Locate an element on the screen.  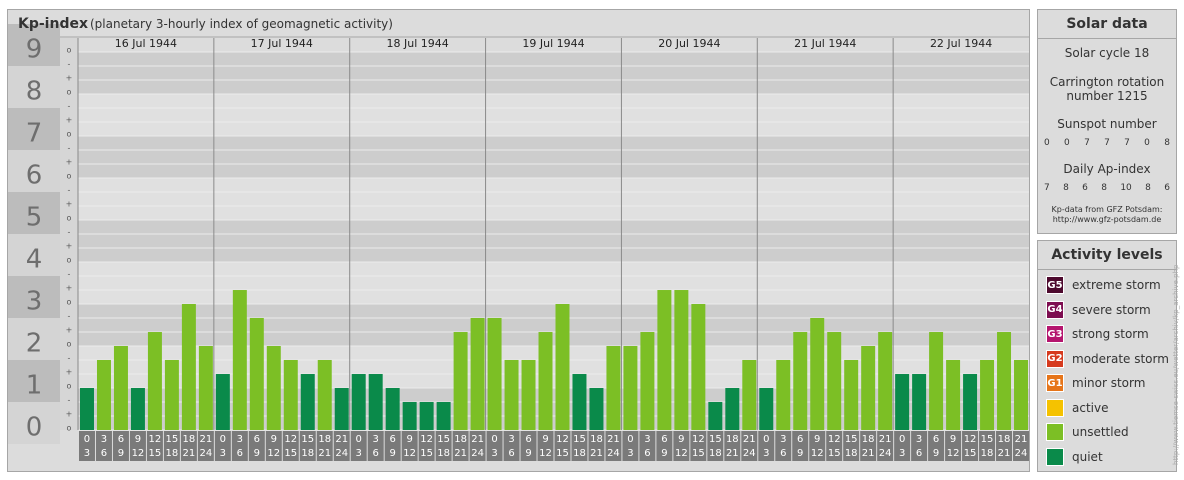
kp-band is located at coordinates (553, 115).